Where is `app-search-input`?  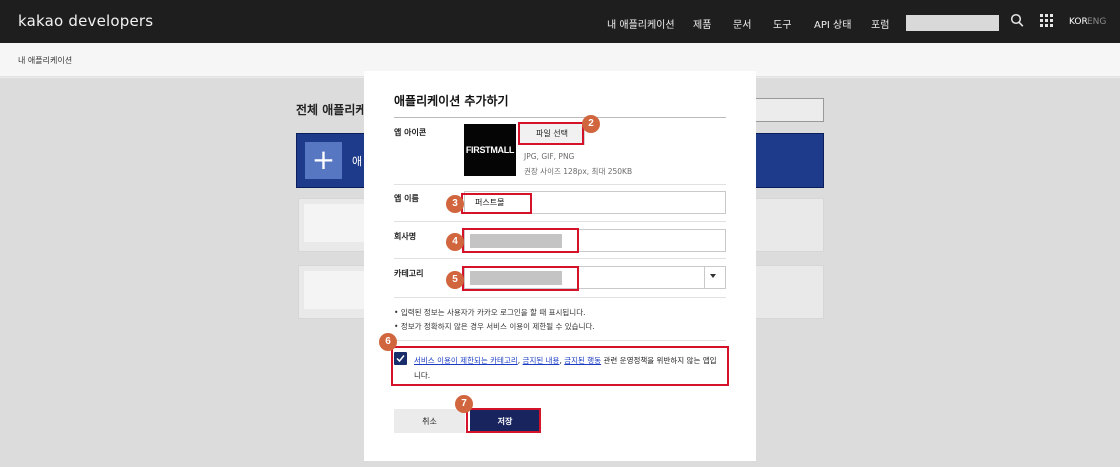 app-search-input is located at coordinates (789, 110).